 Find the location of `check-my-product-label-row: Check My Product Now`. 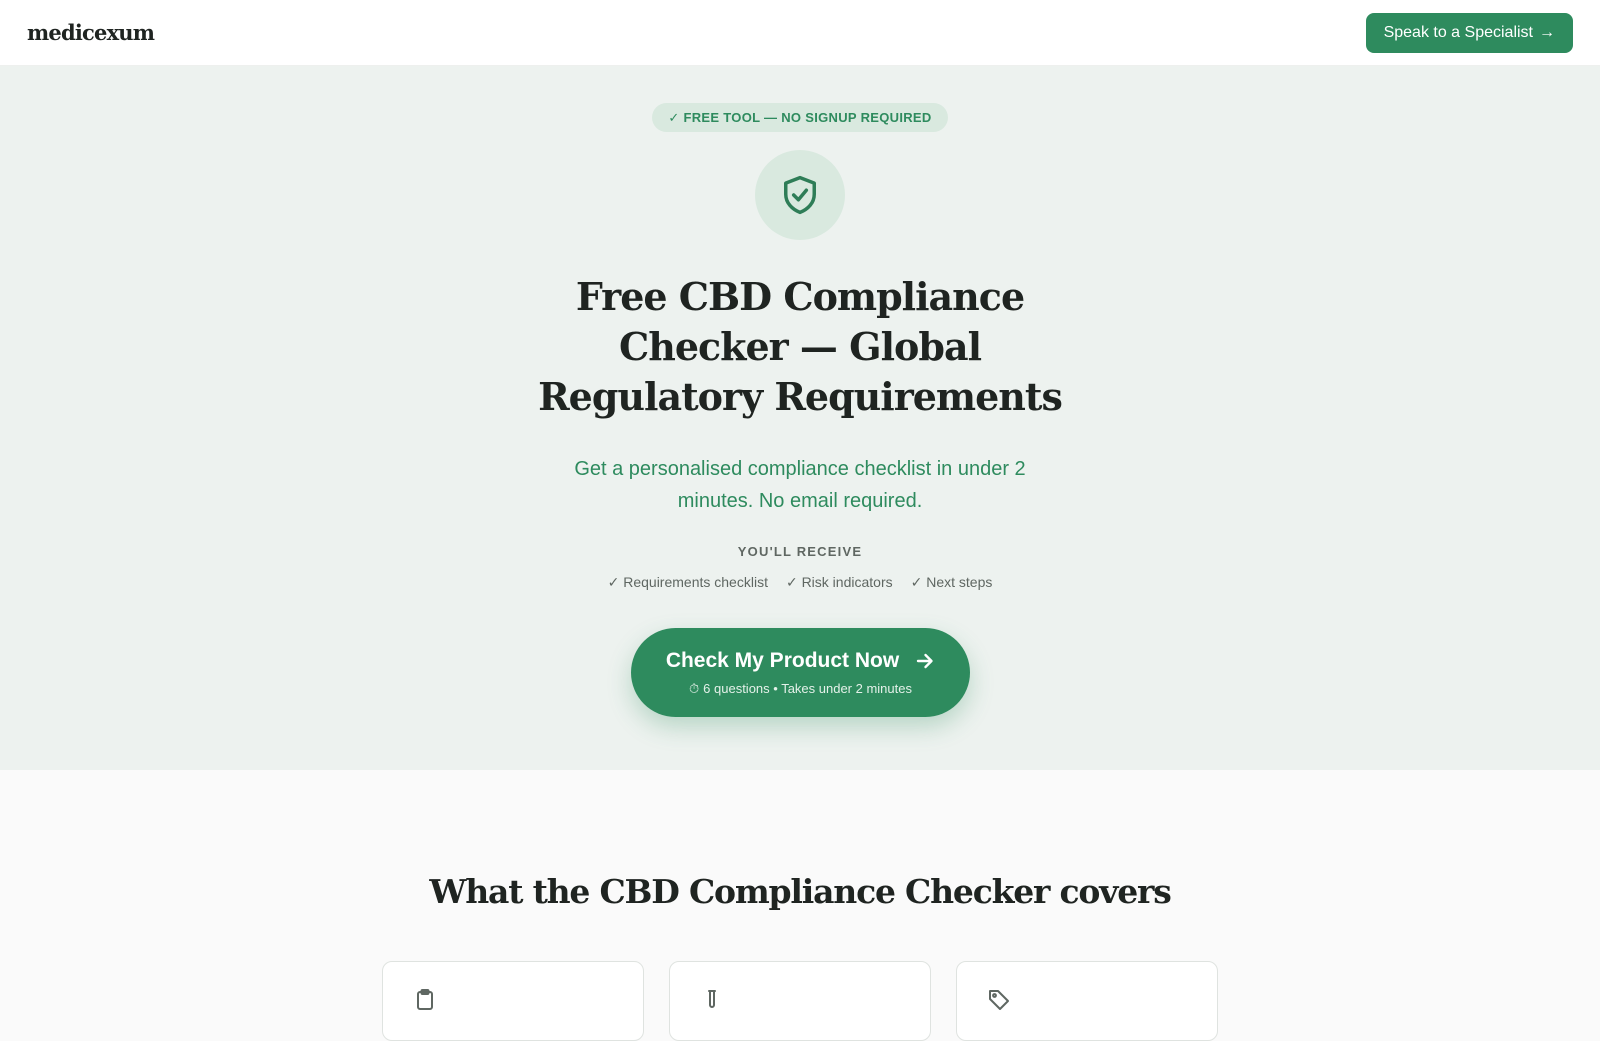

check-my-product-label-row: Check My Product Now is located at coordinates (800, 661).